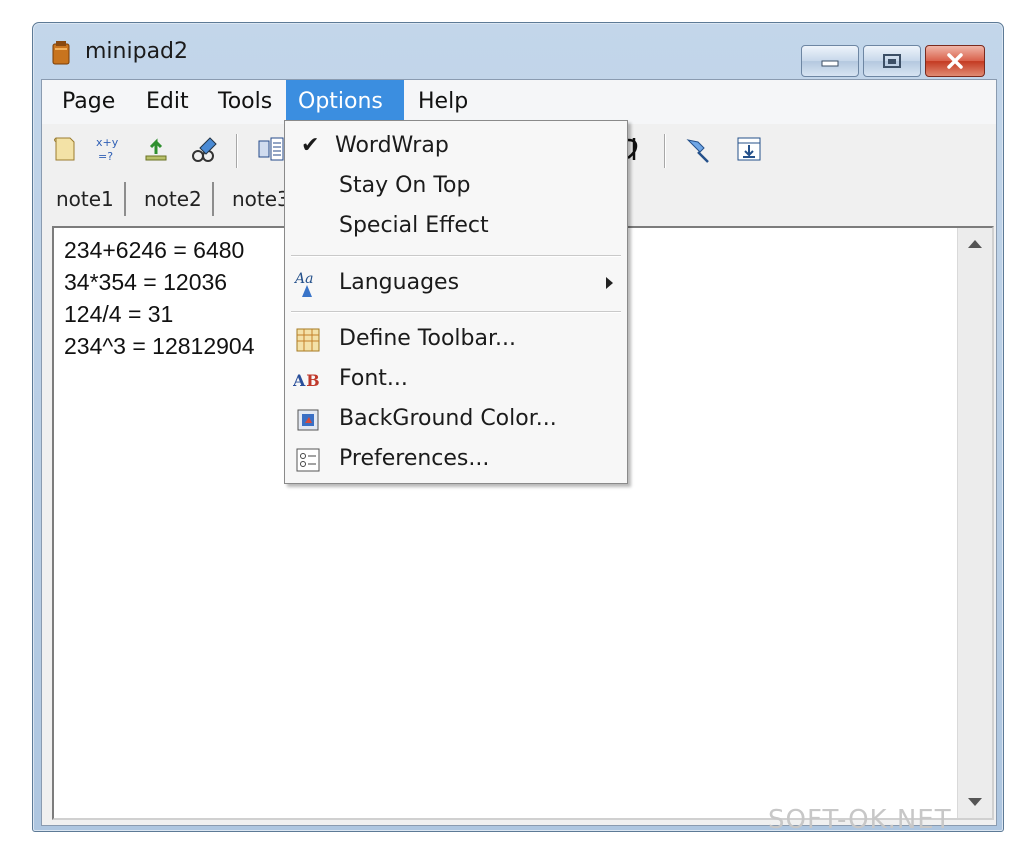 The image size is (1020, 850). What do you see at coordinates (975, 802) in the screenshot?
I see `scroll-down-icon` at bounding box center [975, 802].